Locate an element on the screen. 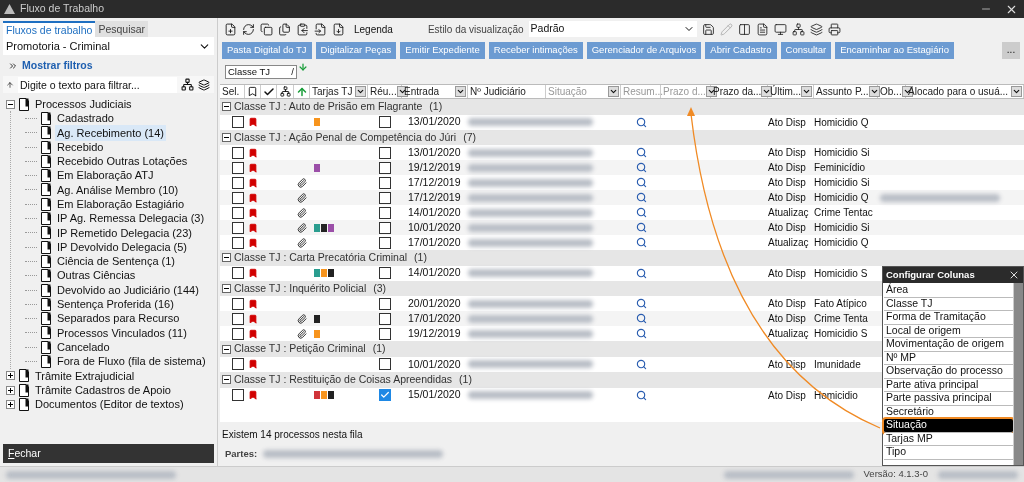 The width and height of the screenshot is (1024, 482). column-option: Movimentação de origem is located at coordinates (948, 345).